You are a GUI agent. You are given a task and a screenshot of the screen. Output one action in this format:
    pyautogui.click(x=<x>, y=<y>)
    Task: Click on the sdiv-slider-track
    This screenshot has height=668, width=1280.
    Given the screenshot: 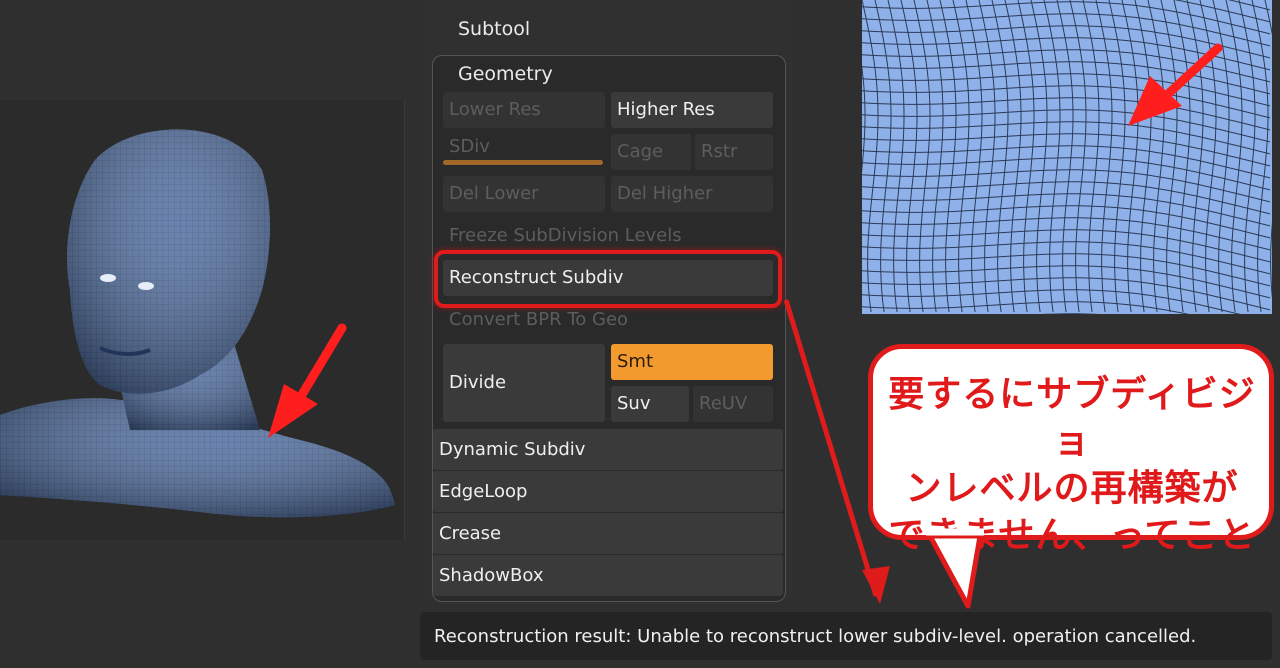 What is the action you would take?
    pyautogui.click(x=523, y=162)
    